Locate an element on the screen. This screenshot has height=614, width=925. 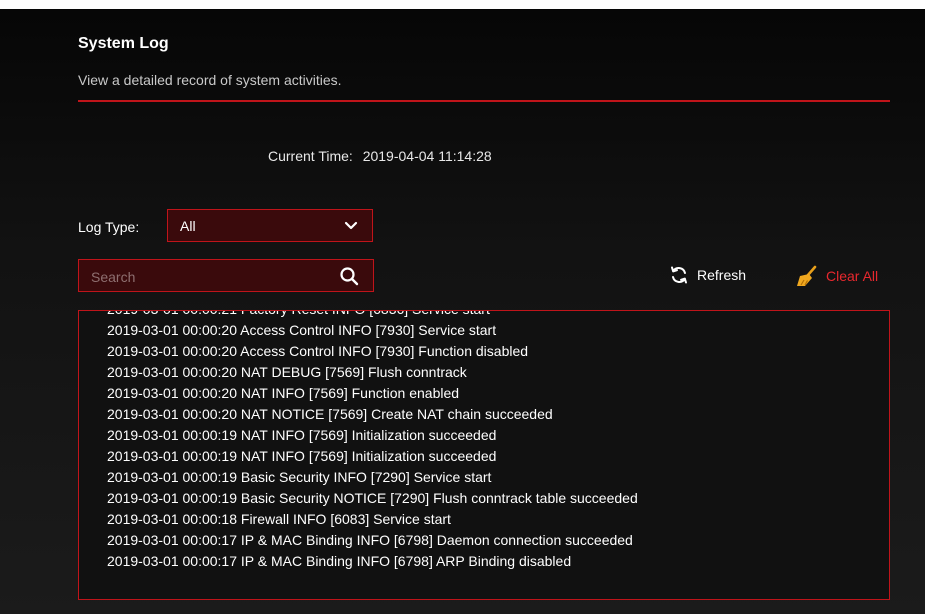
clear-all-button: Clear All is located at coordinates (836, 276).